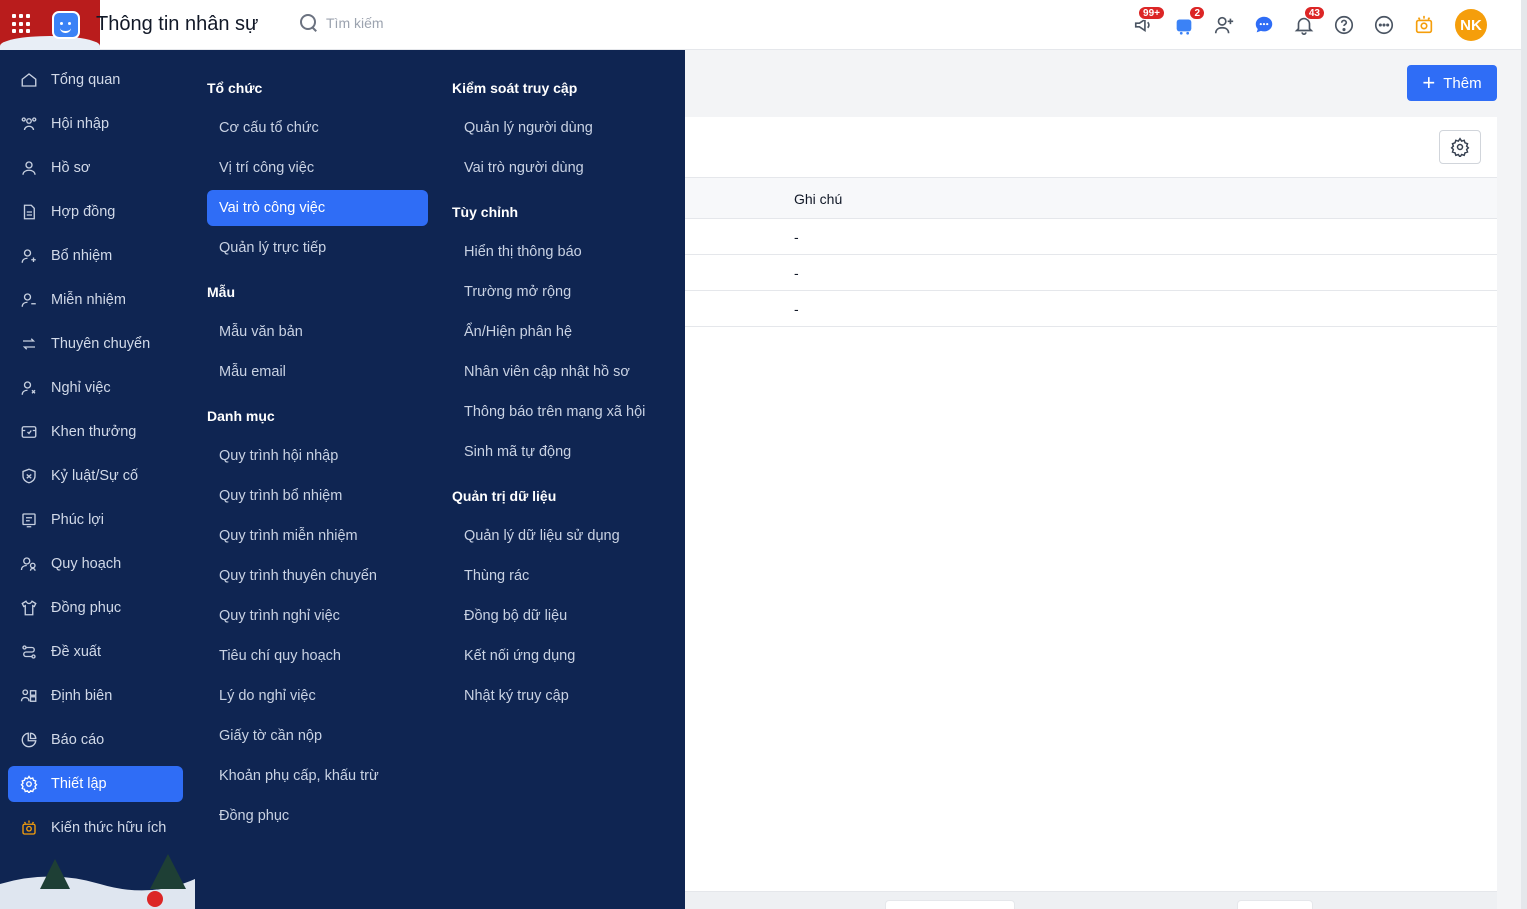 The height and width of the screenshot is (909, 1527). What do you see at coordinates (1524, 454) in the screenshot?
I see `page-scrollbar` at bounding box center [1524, 454].